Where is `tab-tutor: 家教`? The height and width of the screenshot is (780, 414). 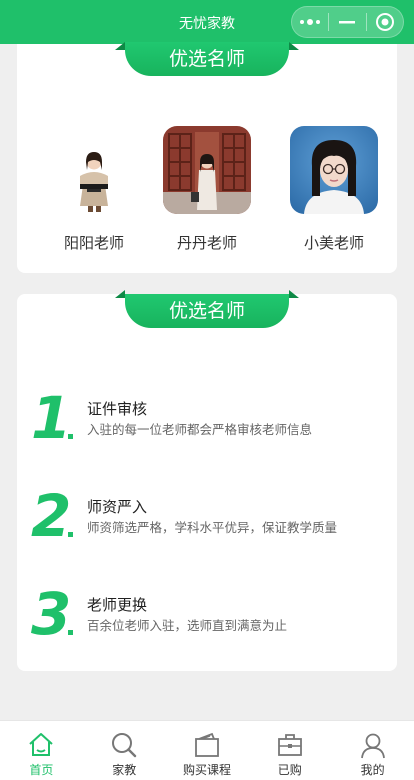 tab-tutor: 家教 is located at coordinates (124, 750).